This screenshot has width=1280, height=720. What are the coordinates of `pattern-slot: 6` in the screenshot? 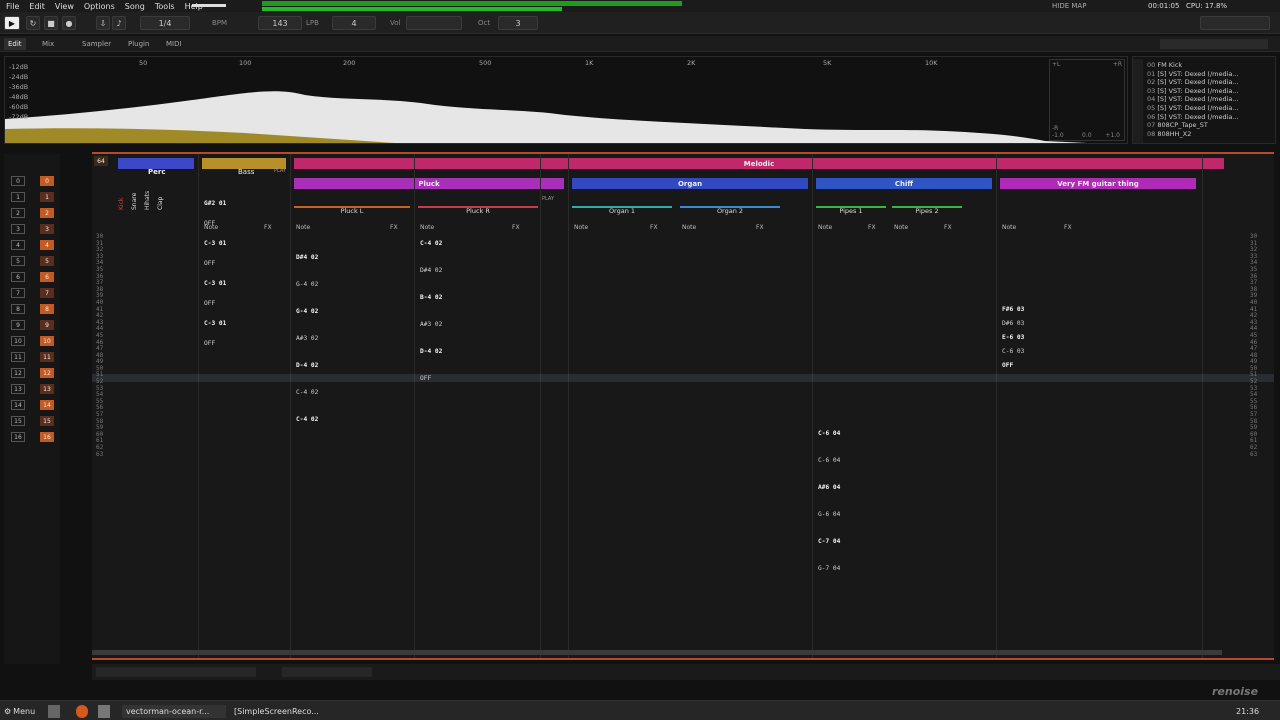 It's located at (47, 277).